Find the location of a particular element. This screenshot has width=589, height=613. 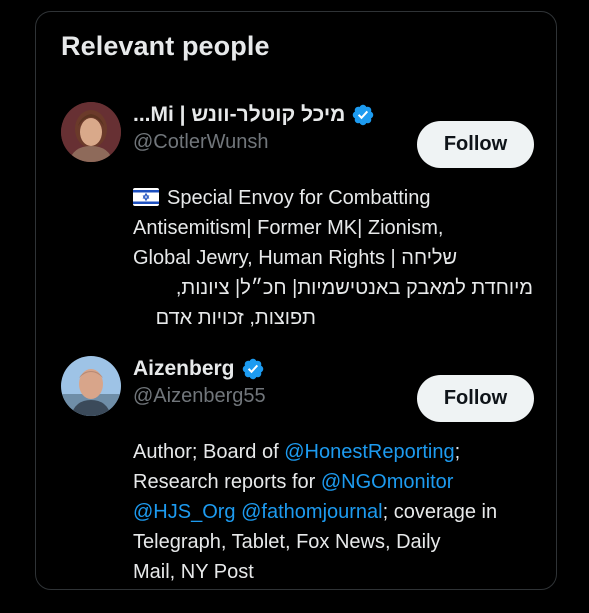

israel-flag-icon is located at coordinates (146, 197).